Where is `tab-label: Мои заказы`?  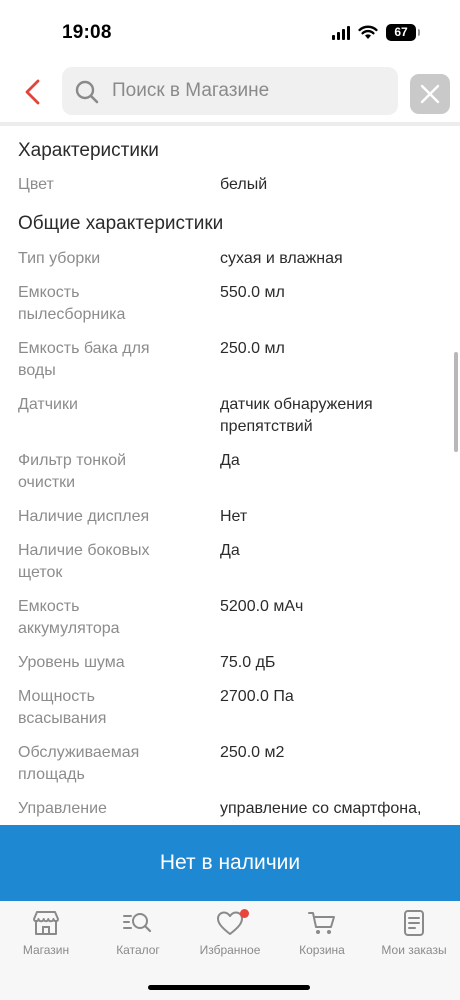 tab-label: Мои заказы is located at coordinates (414, 950).